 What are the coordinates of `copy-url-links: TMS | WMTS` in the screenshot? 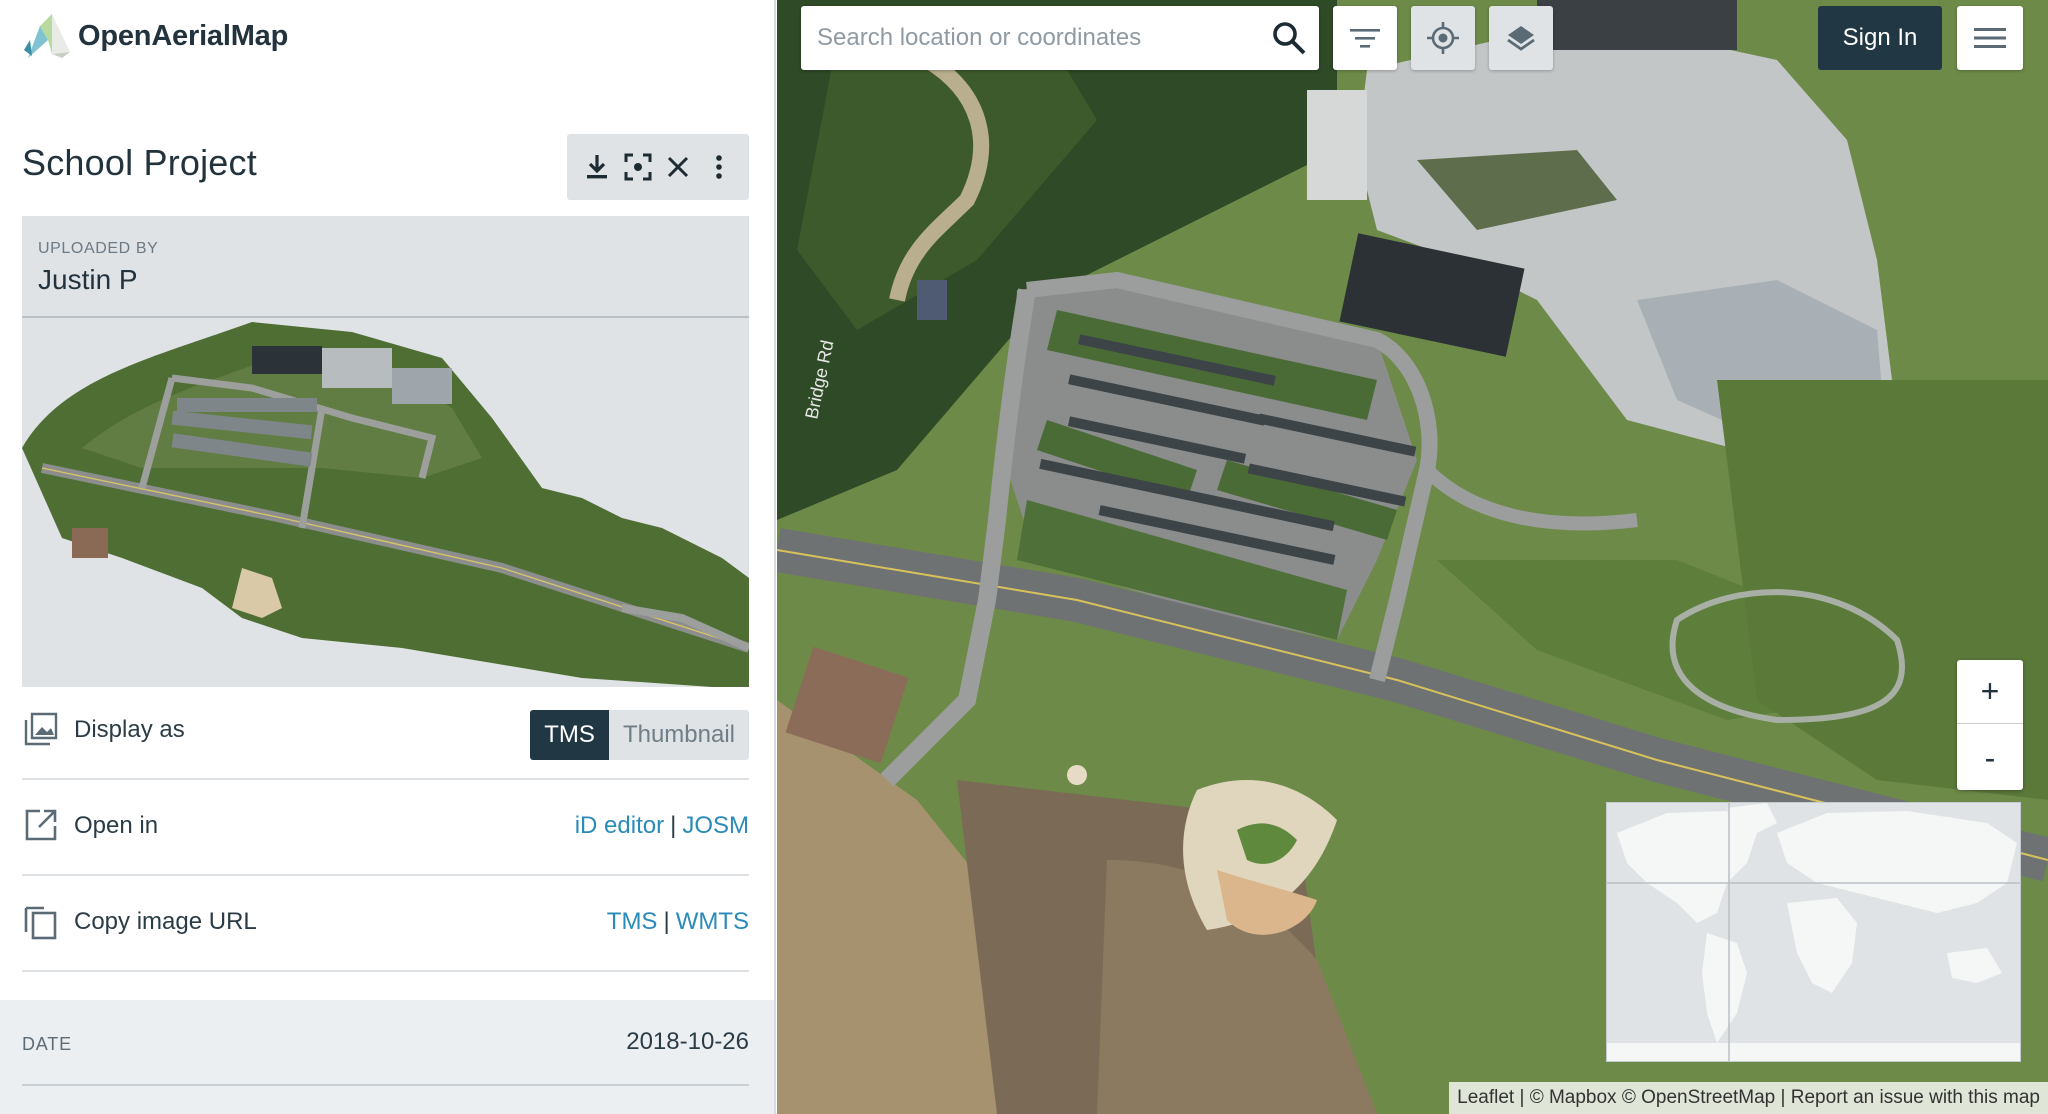 It's located at (678, 922).